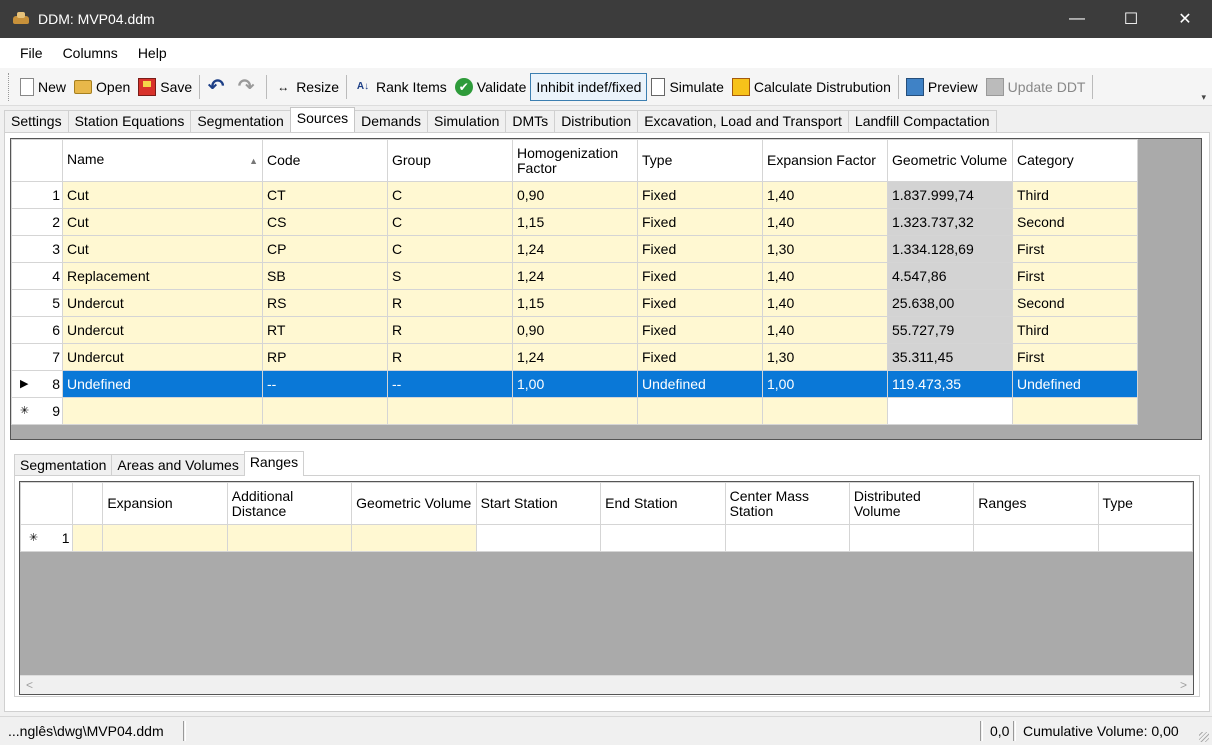 The height and width of the screenshot is (745, 1212). I want to click on table-cell: 4.547,86, so click(950, 276).